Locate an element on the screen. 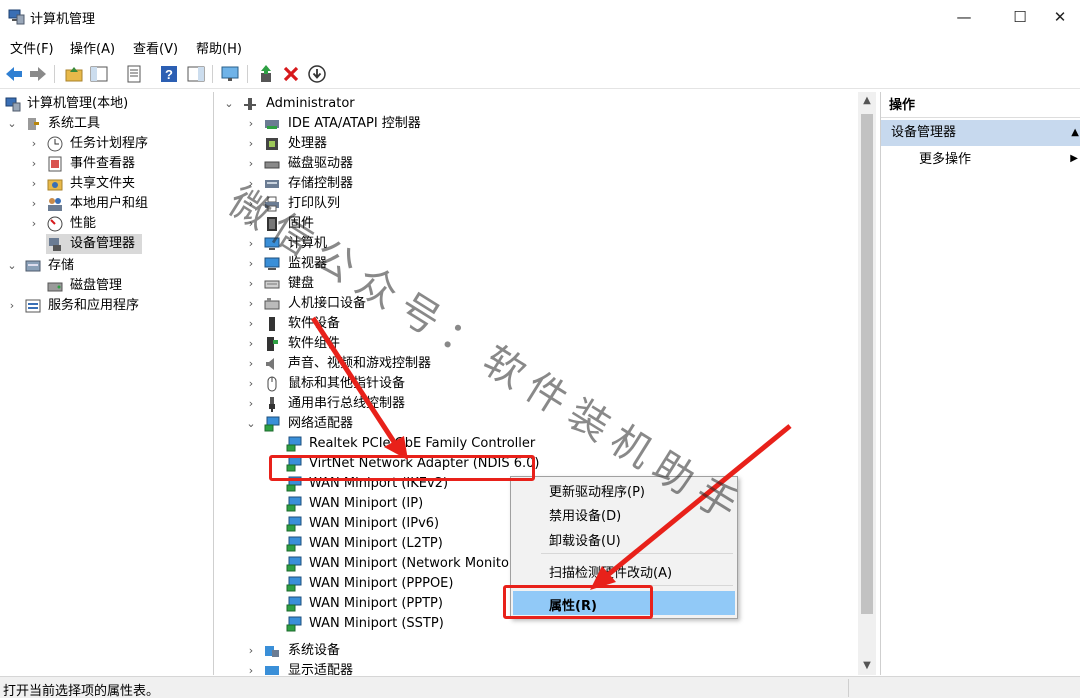 The width and height of the screenshot is (1080, 698). download-circle-icon is located at coordinates (317, 74).